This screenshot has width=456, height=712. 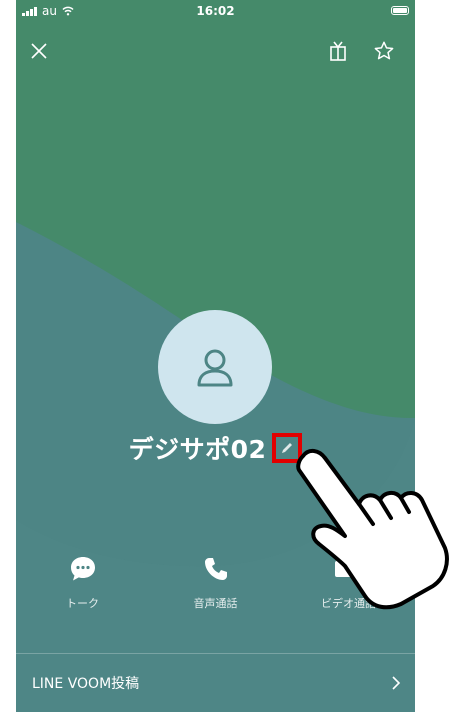 I want to click on line-voom-posts-row: LINE VOOM投稿, so click(x=215, y=683).